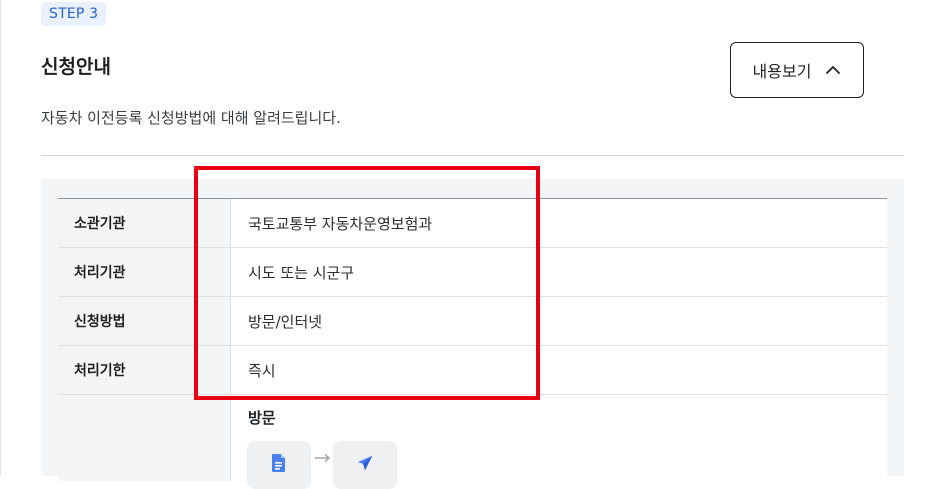 This screenshot has height=489, width=939. Describe the element at coordinates (144, 370) in the screenshot. I see `row-label: 처리기한` at that location.